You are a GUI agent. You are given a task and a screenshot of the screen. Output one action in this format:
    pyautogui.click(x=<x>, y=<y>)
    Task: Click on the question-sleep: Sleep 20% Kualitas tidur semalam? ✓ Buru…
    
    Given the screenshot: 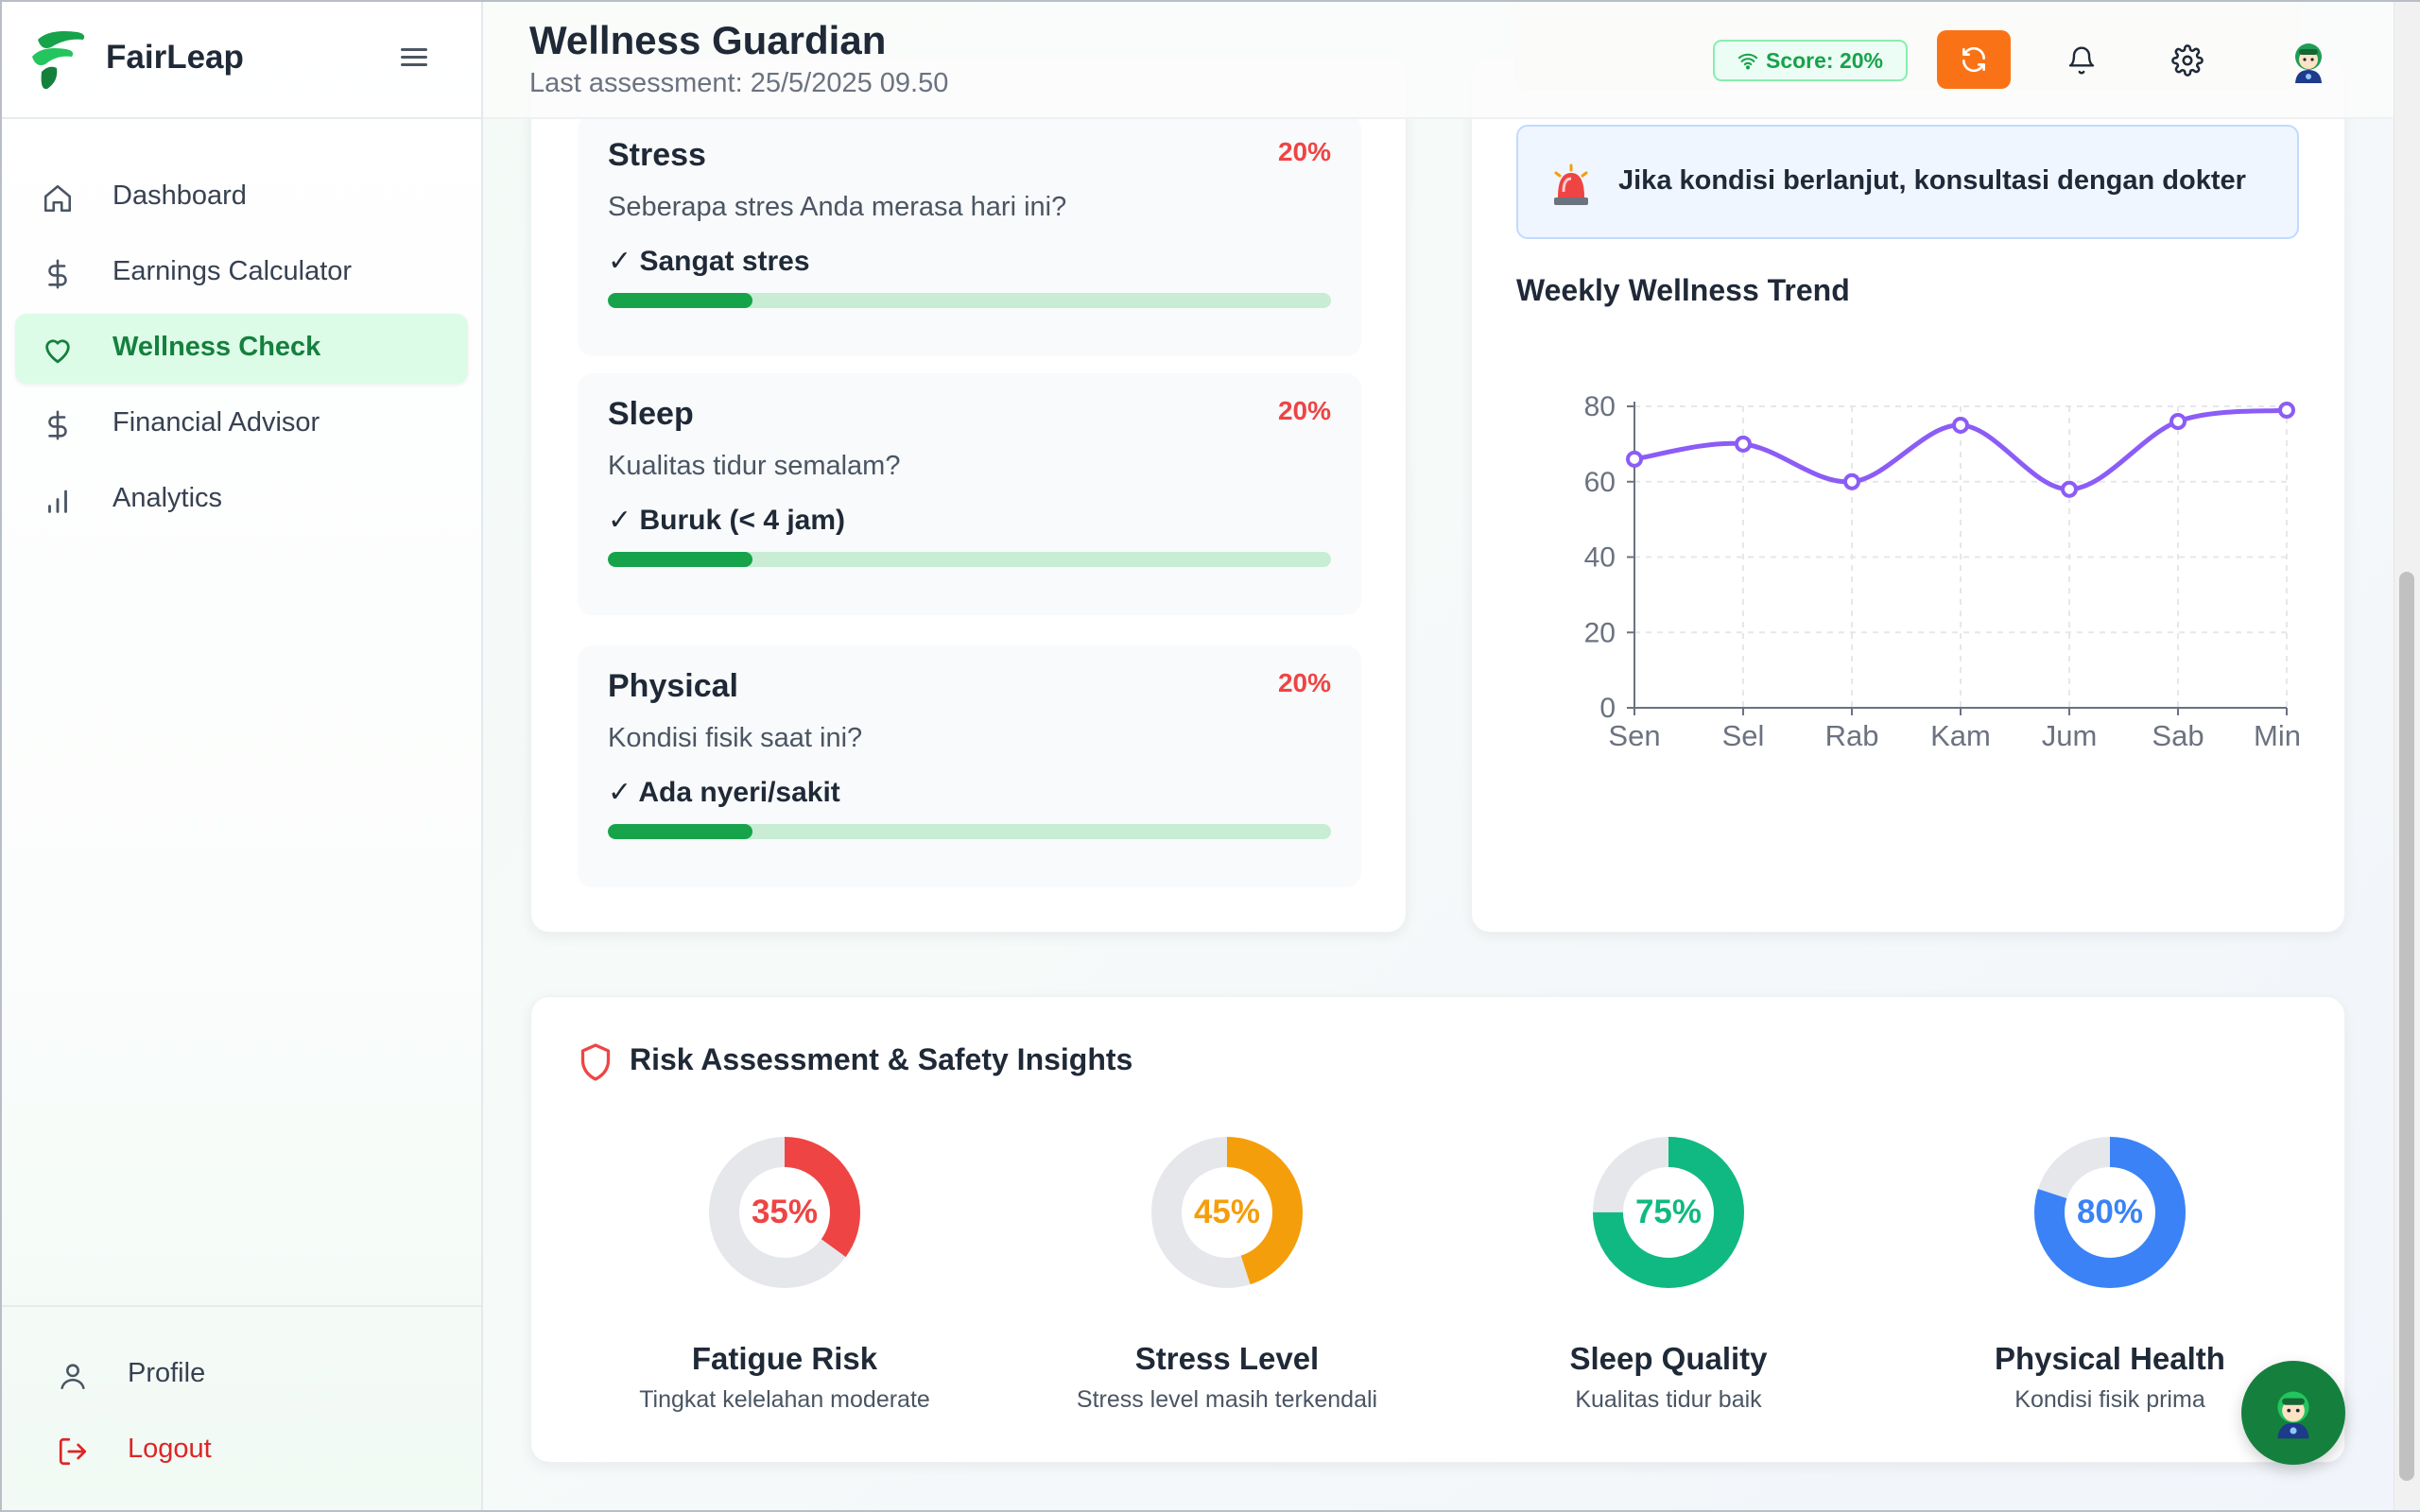 What is the action you would take?
    pyautogui.click(x=970, y=494)
    